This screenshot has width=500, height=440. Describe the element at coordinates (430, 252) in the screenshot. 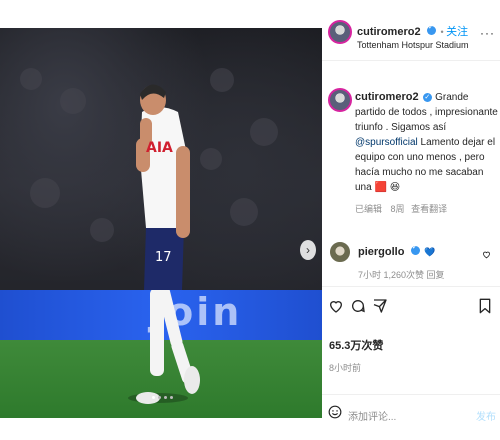

I see `blue-heart-emoji: 💙` at that location.